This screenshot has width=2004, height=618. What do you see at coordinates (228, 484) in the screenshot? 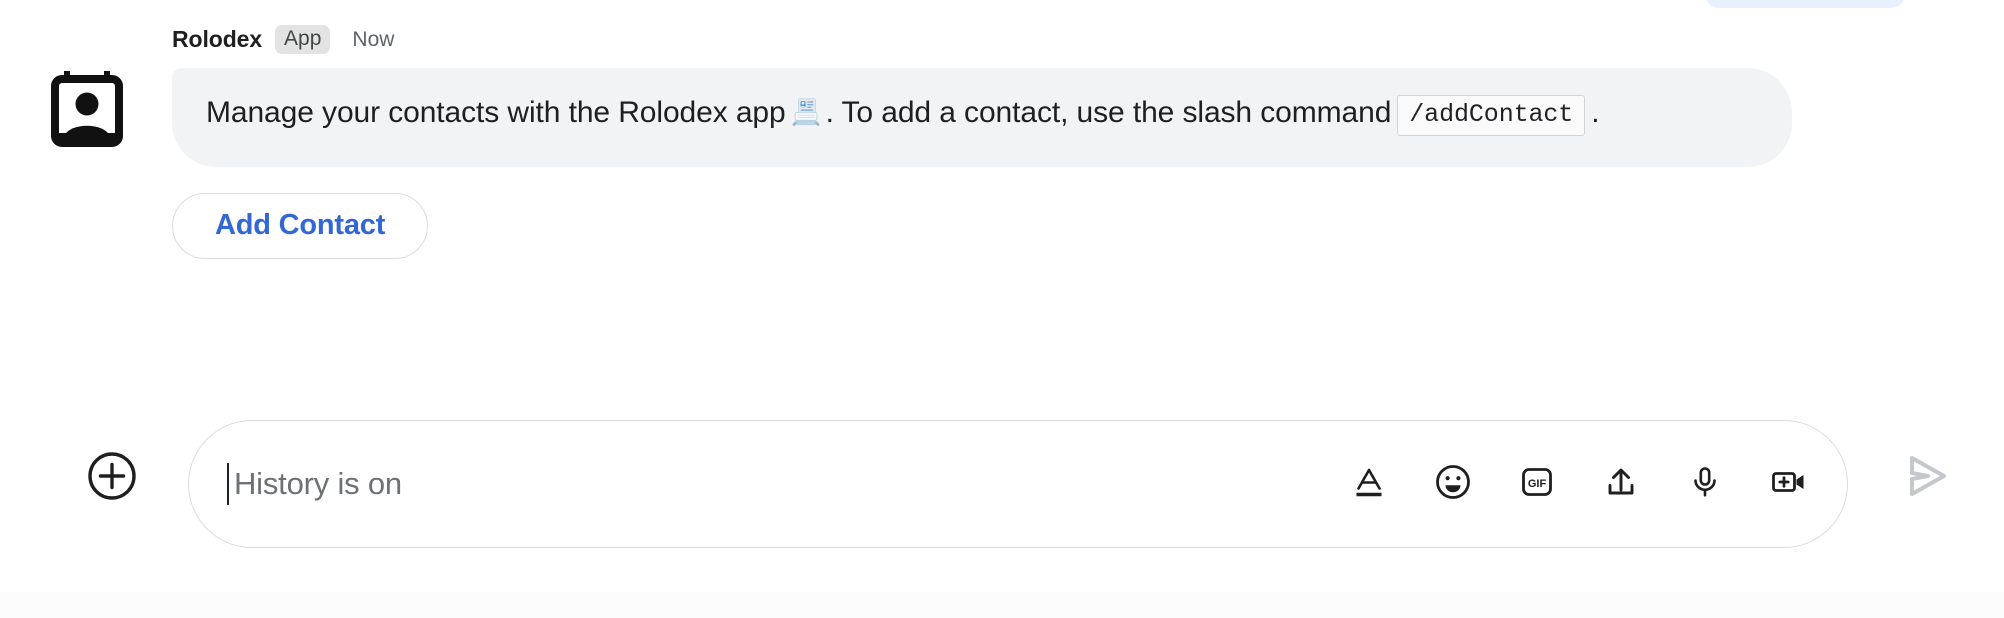
I see `text-cursor` at bounding box center [228, 484].